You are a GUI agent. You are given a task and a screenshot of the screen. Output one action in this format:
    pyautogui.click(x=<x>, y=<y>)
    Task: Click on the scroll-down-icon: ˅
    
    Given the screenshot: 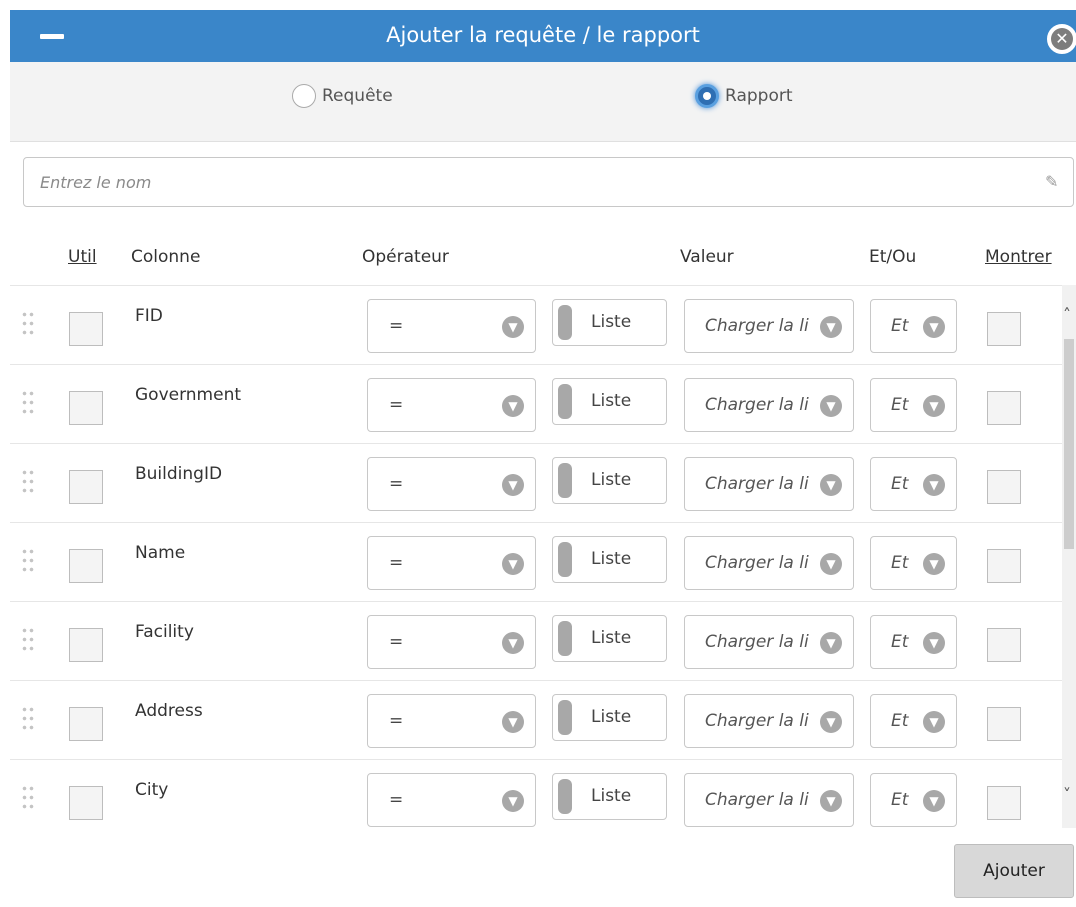 What is the action you would take?
    pyautogui.click(x=1067, y=794)
    